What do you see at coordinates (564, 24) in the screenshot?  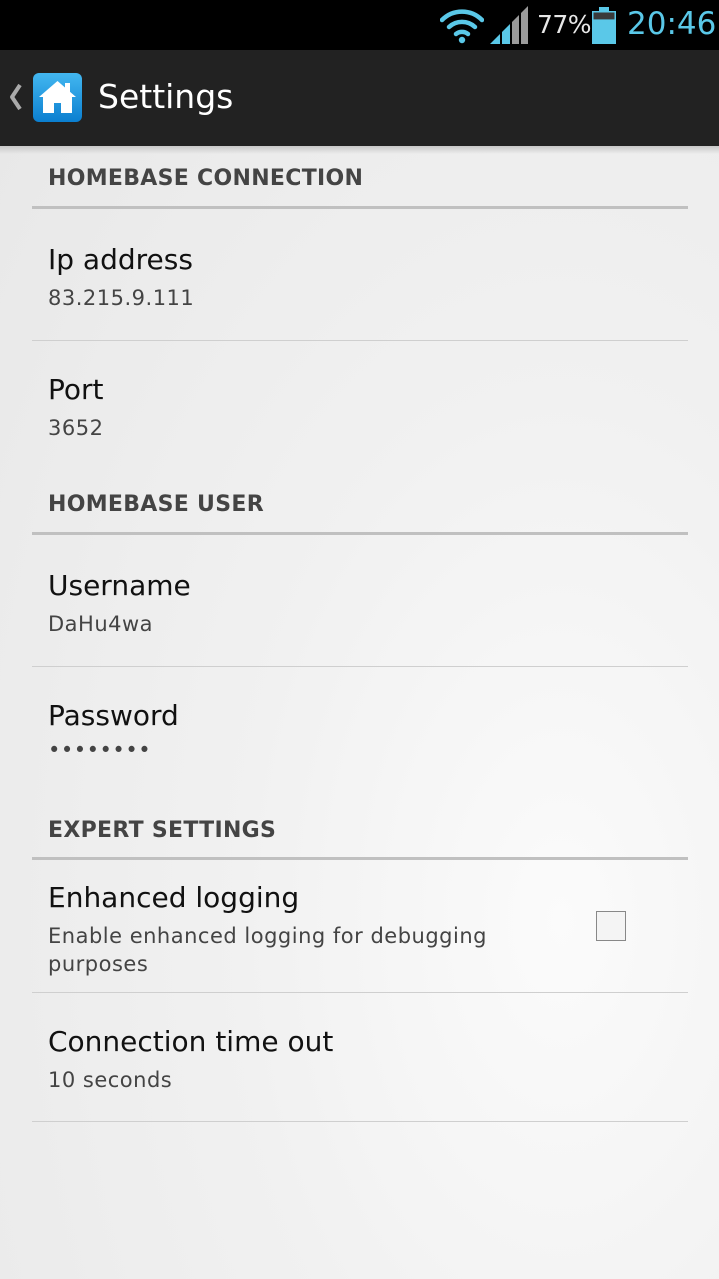 I see `battery-percentage: 77%` at bounding box center [564, 24].